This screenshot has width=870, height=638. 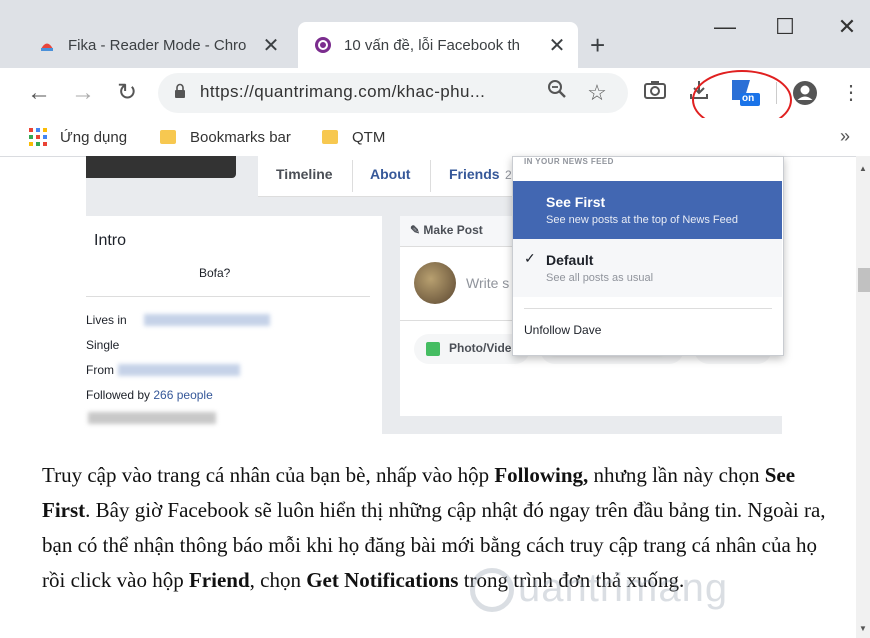 What do you see at coordinates (215, 273) in the screenshot?
I see `fb-bio: Bofa?` at bounding box center [215, 273].